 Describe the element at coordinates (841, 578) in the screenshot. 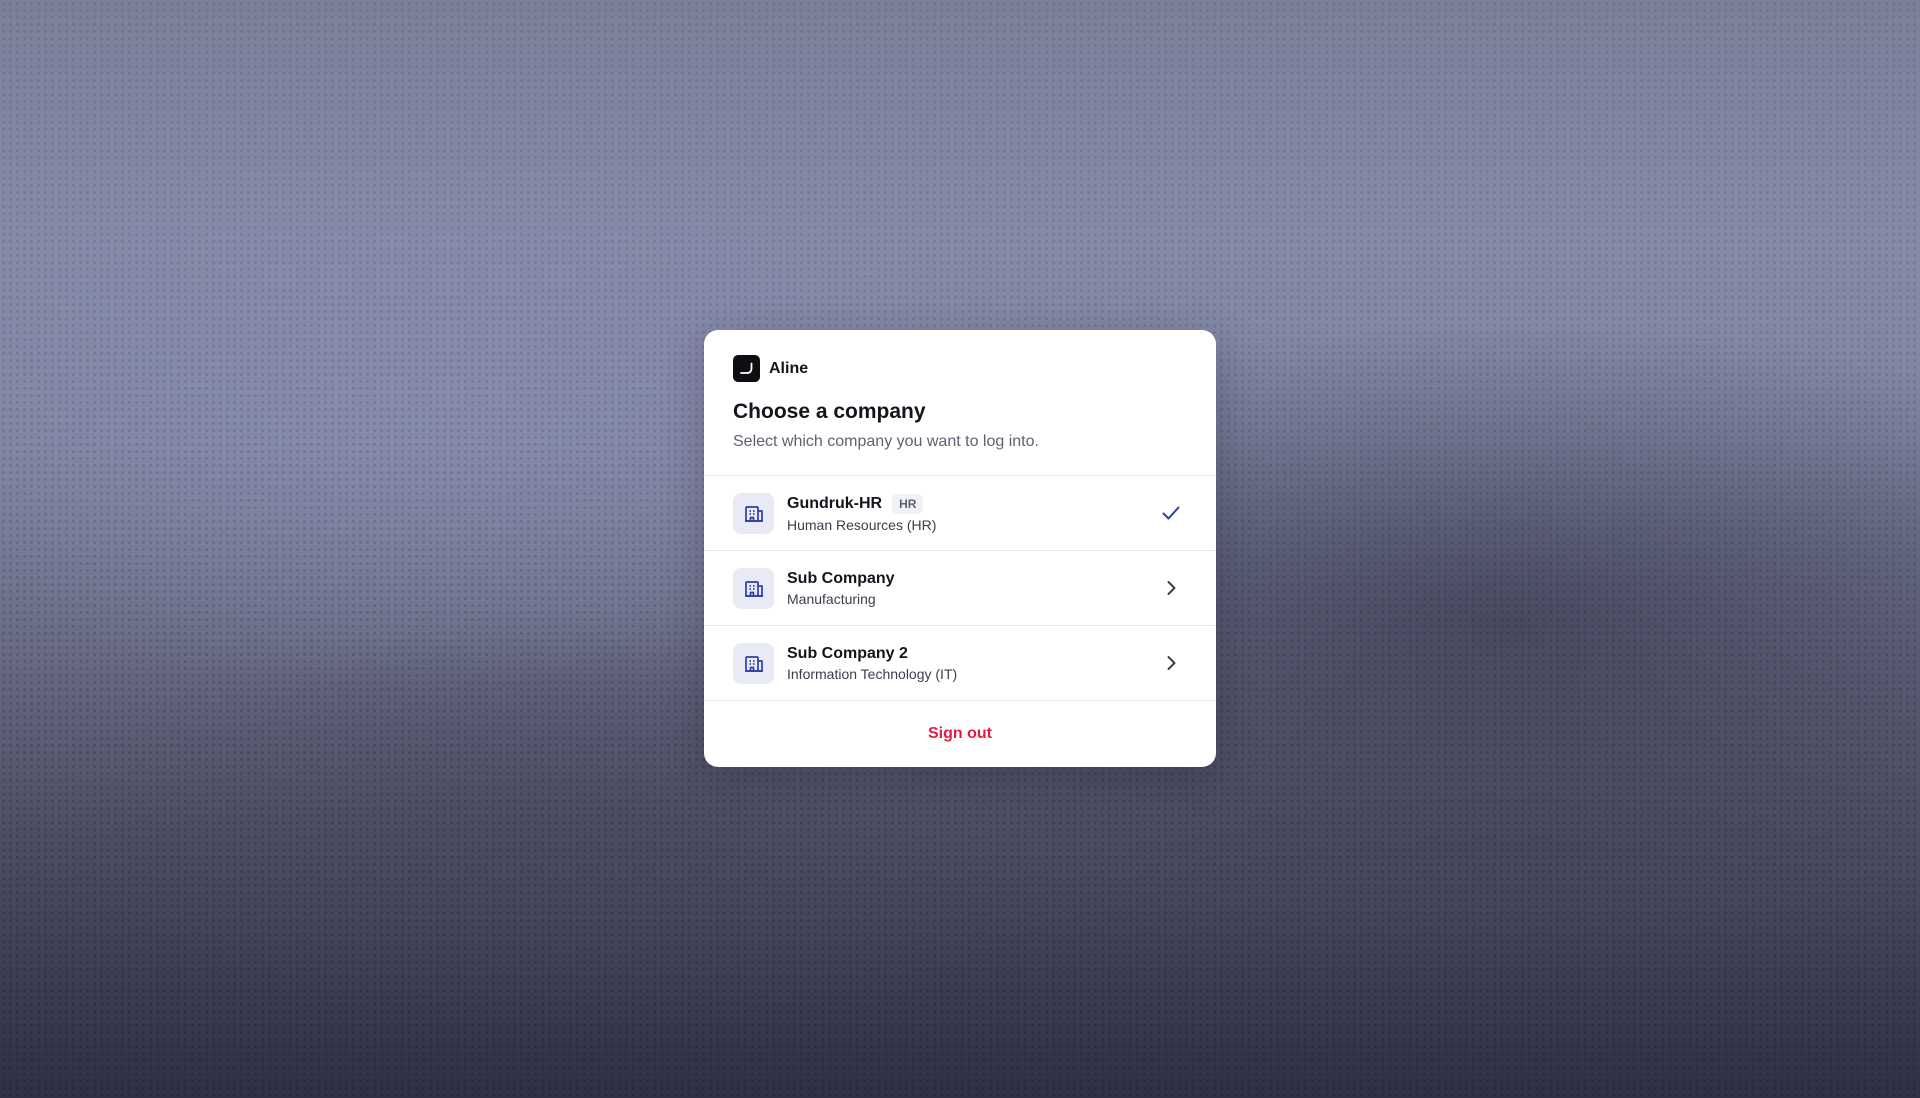

I see `company-name: Sub Company` at that location.